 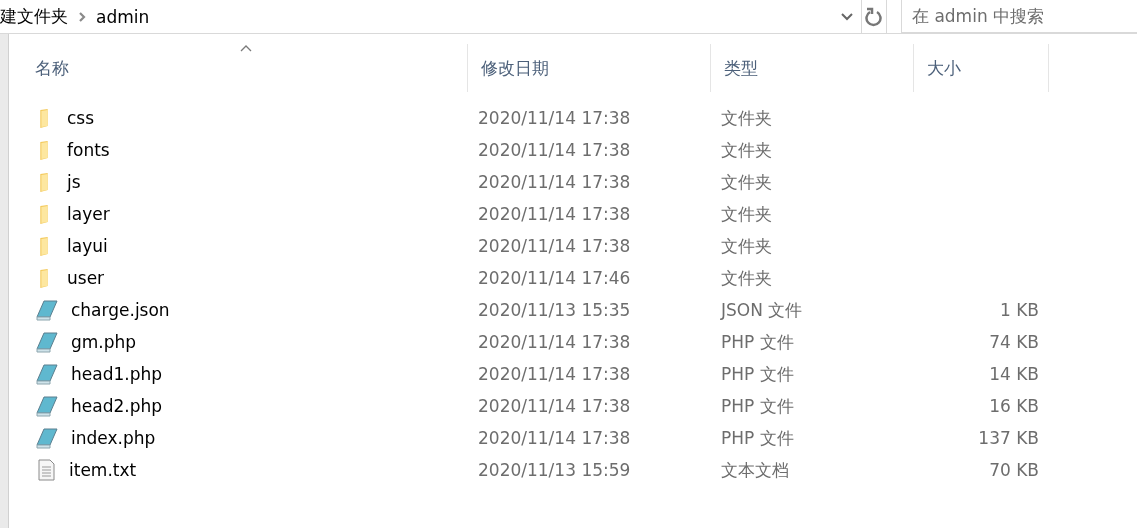 What do you see at coordinates (431, 16) in the screenshot?
I see `address-bar: 建文件夹 admin` at bounding box center [431, 16].